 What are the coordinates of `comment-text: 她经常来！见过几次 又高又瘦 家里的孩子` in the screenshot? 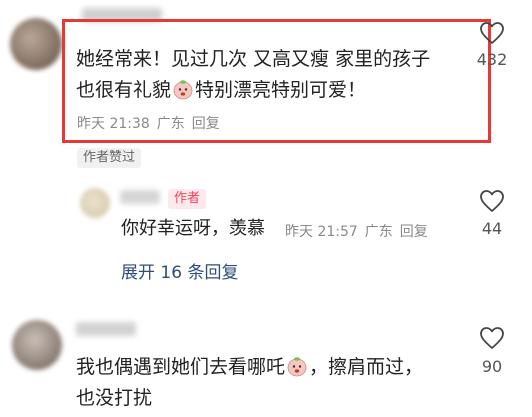 It's located at (253, 59).